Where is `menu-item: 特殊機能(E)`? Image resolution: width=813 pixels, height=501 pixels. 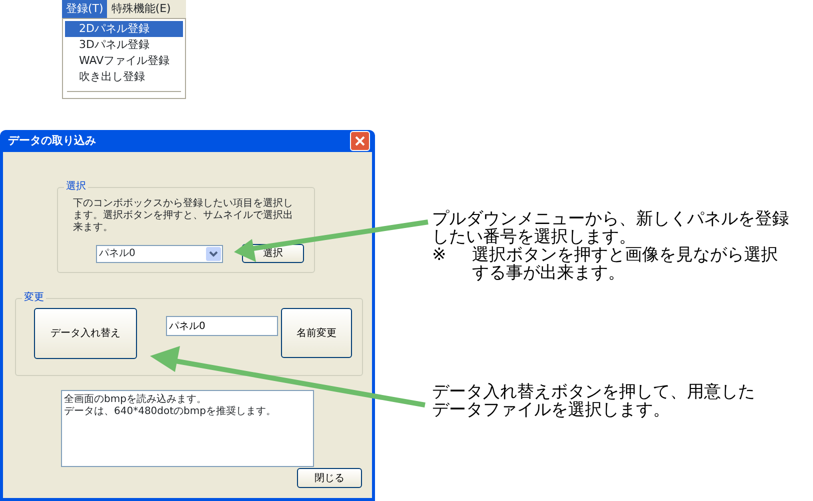 menu-item: 特殊機能(E) is located at coordinates (141, 9).